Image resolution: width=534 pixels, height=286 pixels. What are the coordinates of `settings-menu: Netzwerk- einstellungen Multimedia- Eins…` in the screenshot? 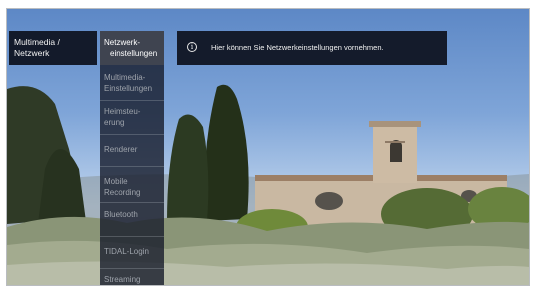 It's located at (132, 158).